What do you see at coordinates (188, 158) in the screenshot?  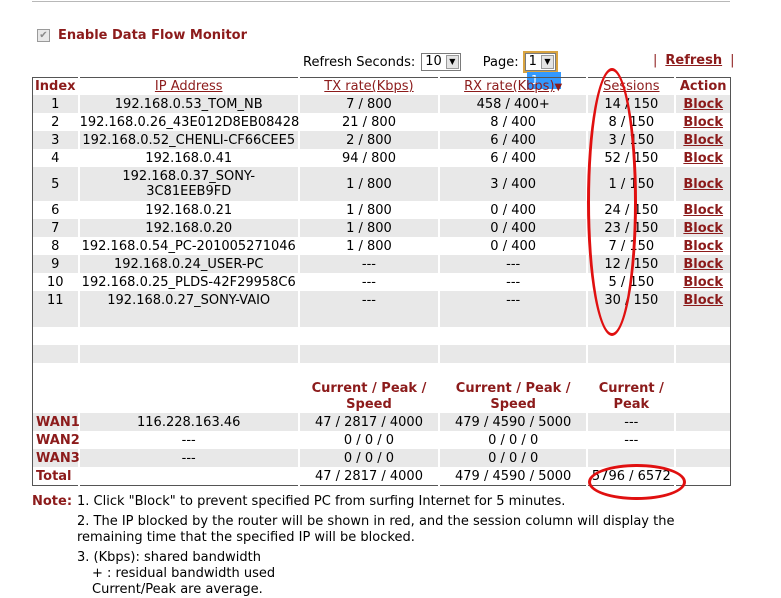 I see `row-ip-address: 192.168.0.41` at bounding box center [188, 158].